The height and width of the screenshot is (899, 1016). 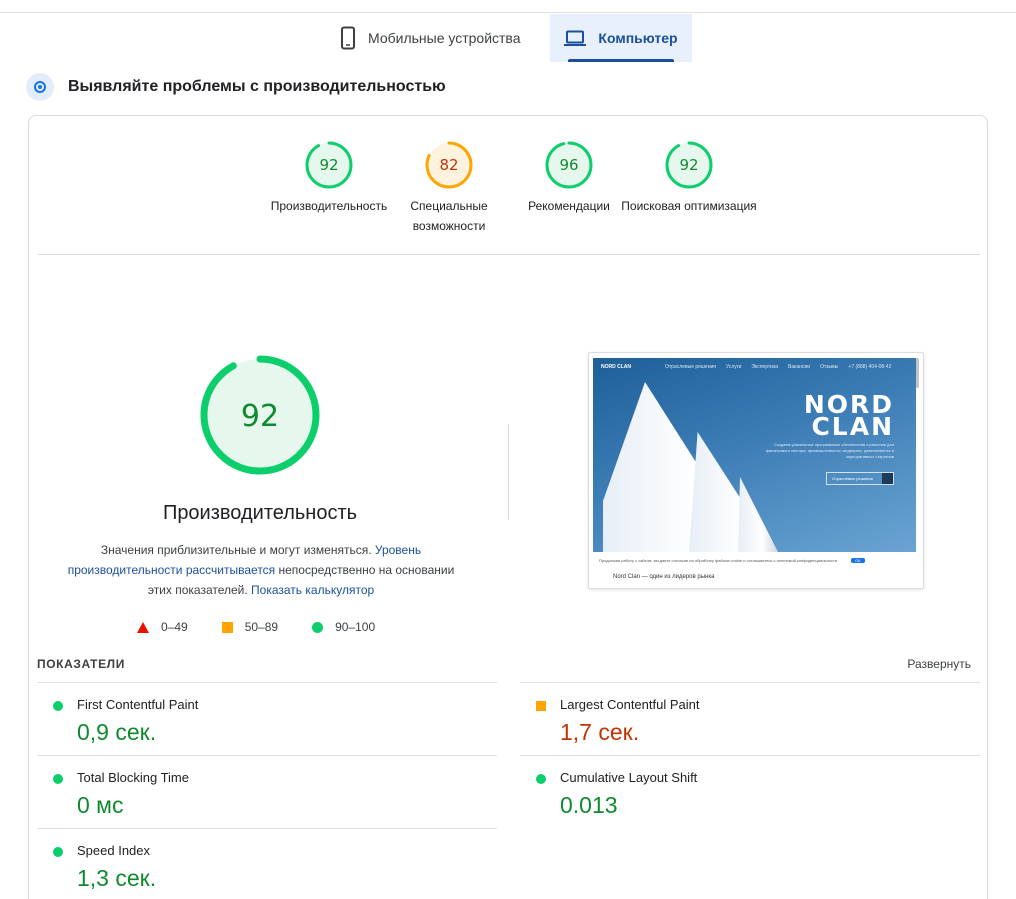 I want to click on metric-speed-index: Speed Index 1,3 сек., so click(x=267, y=863).